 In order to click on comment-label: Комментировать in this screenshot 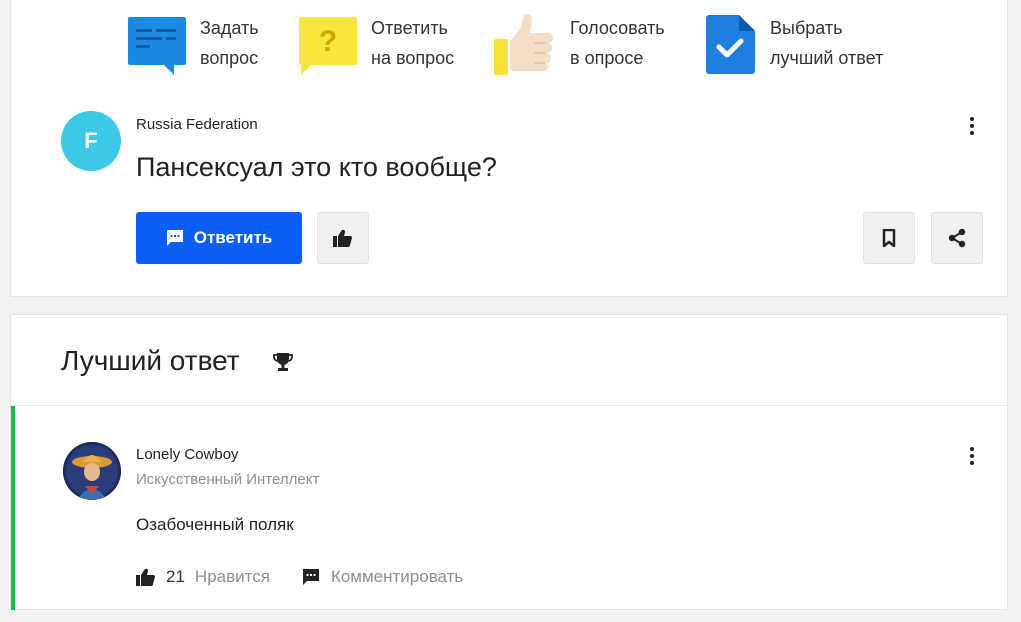, I will do `click(397, 576)`.